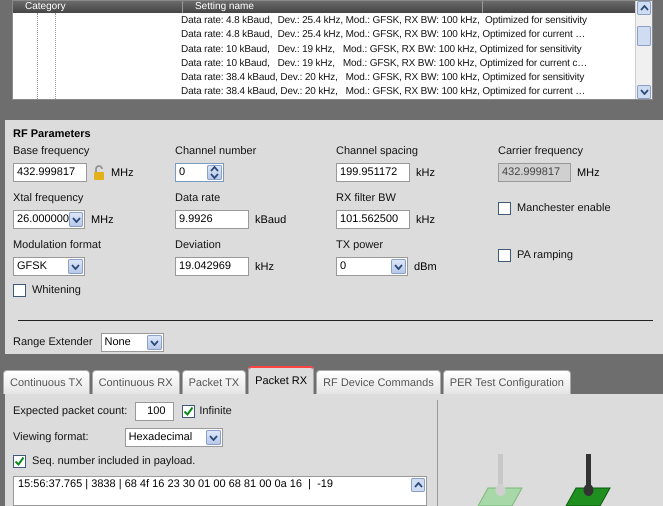  Describe the element at coordinates (373, 172) in the screenshot. I see `input-field: 199.951172` at that location.